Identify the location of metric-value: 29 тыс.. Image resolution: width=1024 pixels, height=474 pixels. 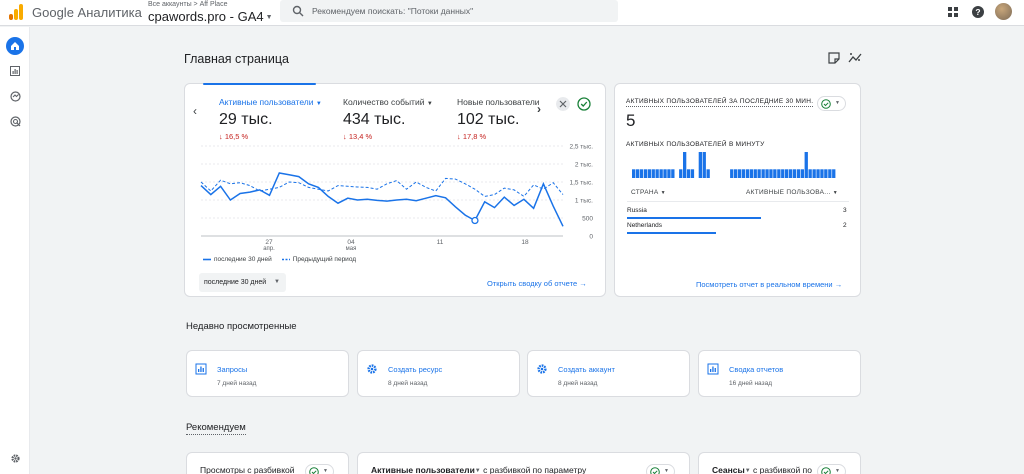
(246, 119).